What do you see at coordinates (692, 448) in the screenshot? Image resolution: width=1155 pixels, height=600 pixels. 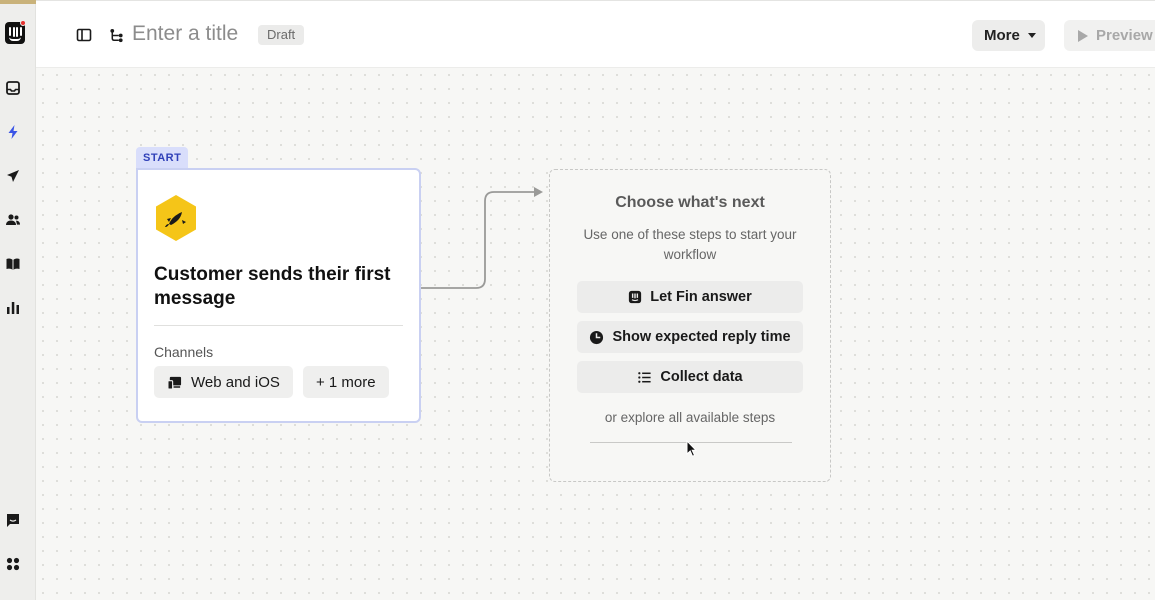 I see `mouse-cursor-icon` at bounding box center [692, 448].